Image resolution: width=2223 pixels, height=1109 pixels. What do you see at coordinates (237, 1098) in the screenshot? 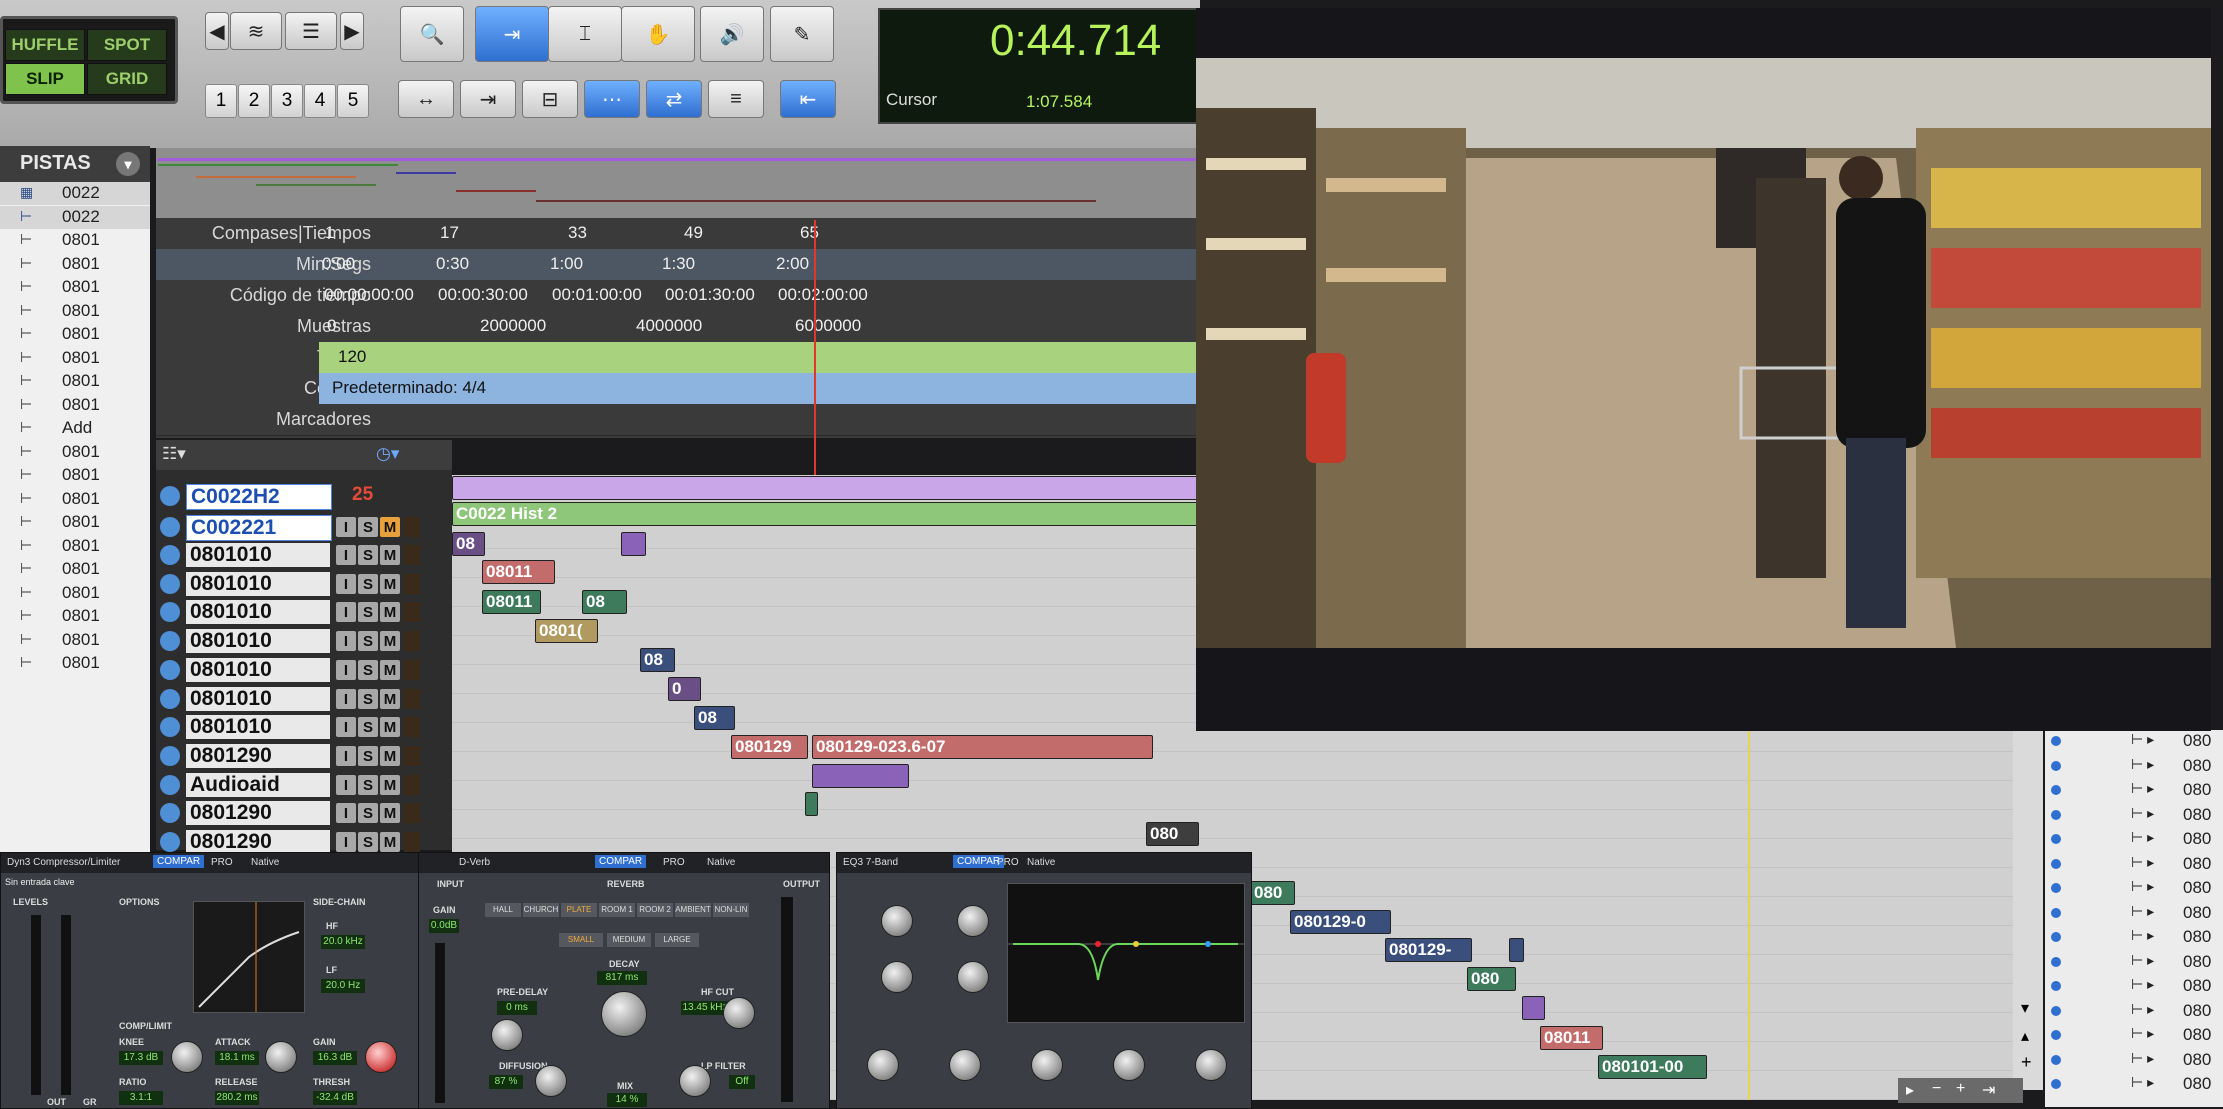
I see `dyn3-release-value: 280.2 ms` at bounding box center [237, 1098].